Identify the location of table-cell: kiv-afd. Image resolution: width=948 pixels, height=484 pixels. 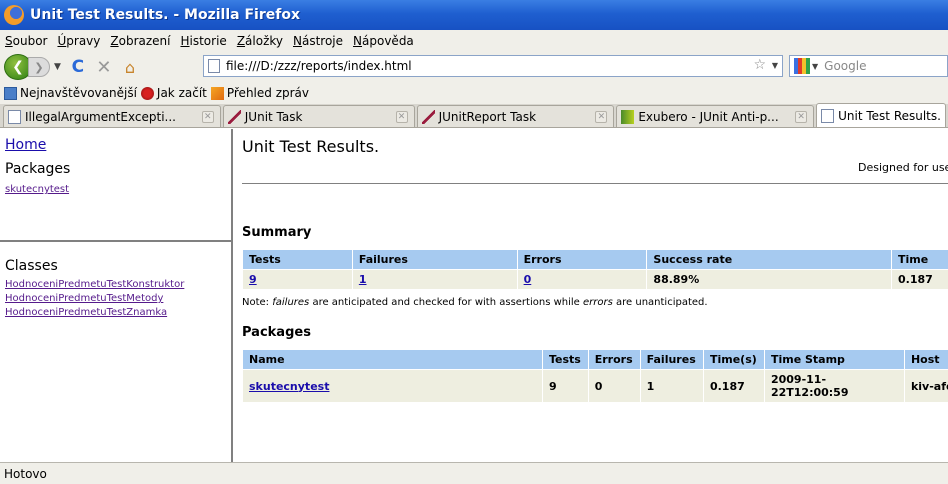
(925, 386).